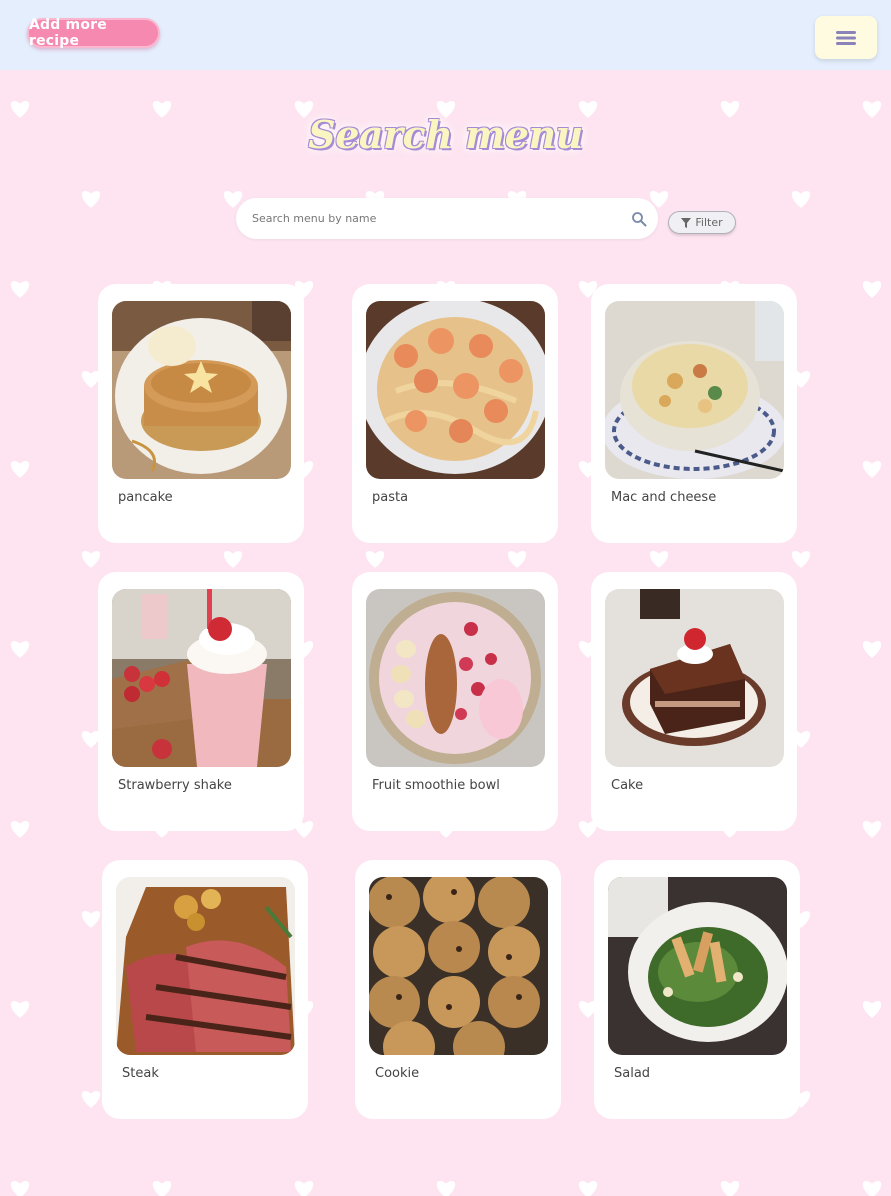 The height and width of the screenshot is (1196, 891). I want to click on recipe-card-pasta: pasta, so click(455, 413).